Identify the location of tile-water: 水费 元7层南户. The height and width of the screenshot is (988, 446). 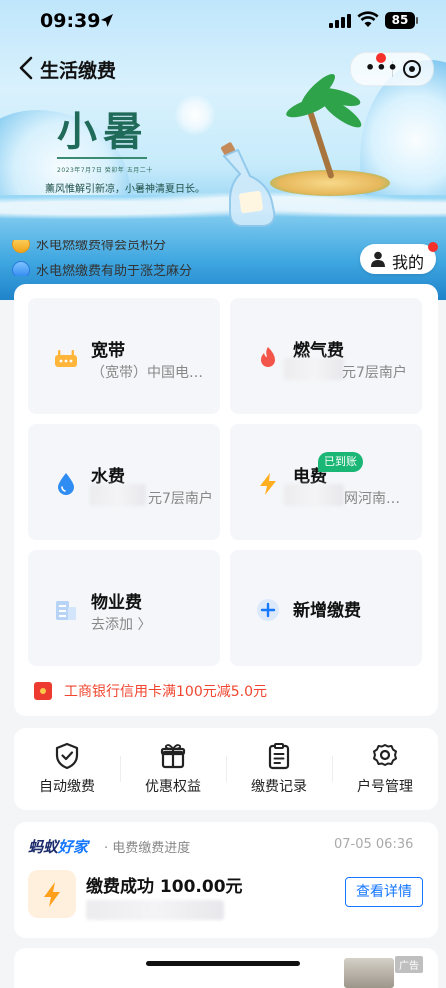
(124, 482).